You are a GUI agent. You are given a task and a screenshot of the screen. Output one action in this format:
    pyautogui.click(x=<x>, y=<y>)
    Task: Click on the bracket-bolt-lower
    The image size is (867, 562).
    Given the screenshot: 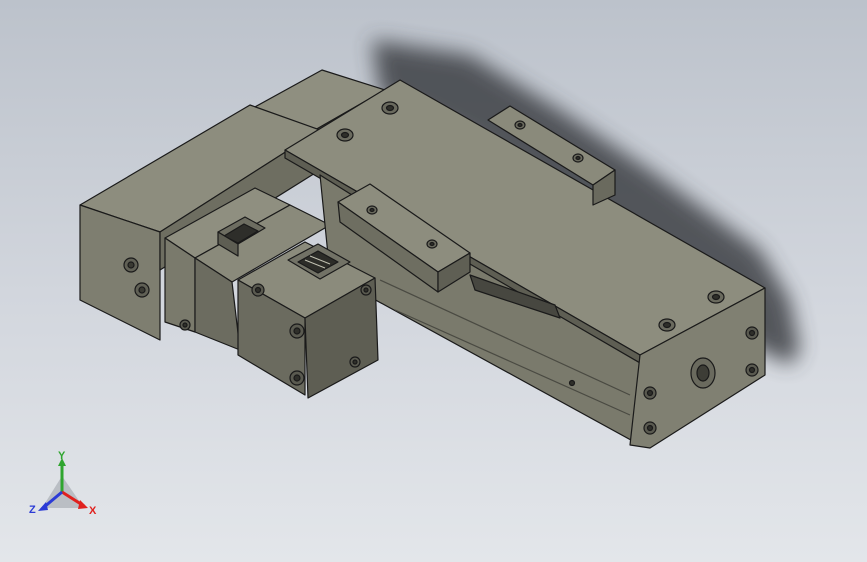 What is the action you would take?
    pyautogui.click(x=142, y=290)
    